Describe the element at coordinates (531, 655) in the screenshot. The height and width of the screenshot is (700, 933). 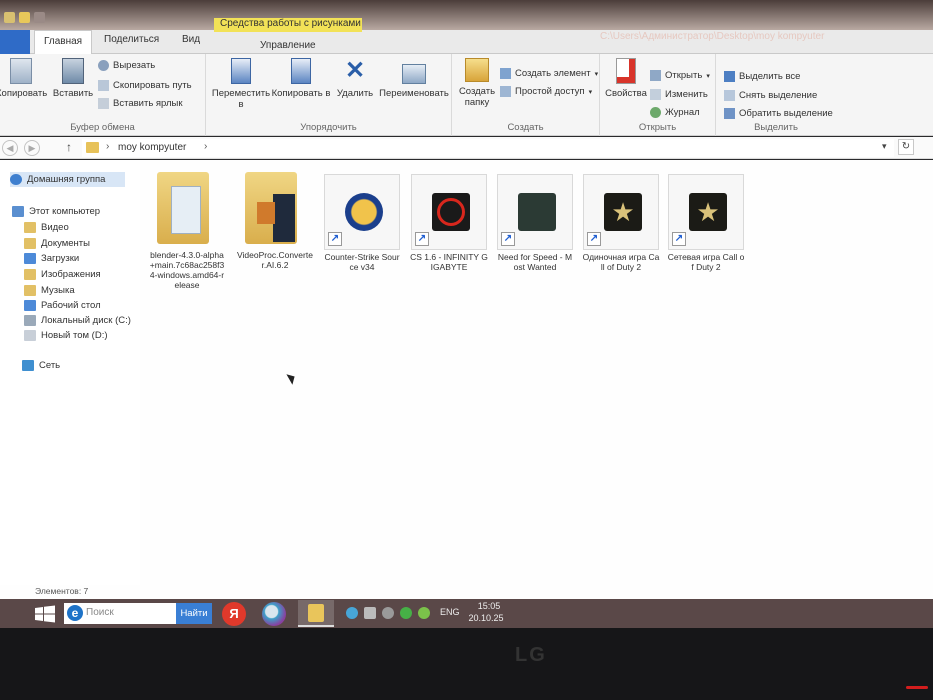
I see `monitor-logo: LG` at that location.